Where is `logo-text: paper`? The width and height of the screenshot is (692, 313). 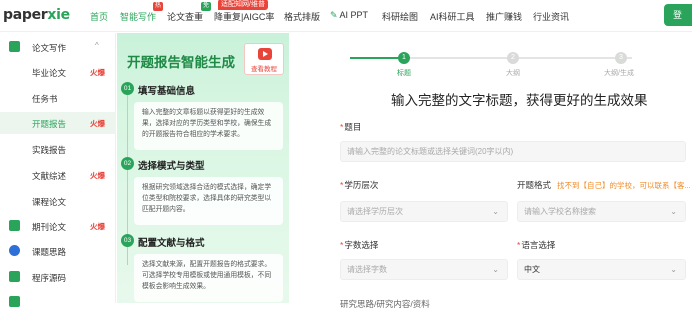
logo-text: paper is located at coordinates (25, 15).